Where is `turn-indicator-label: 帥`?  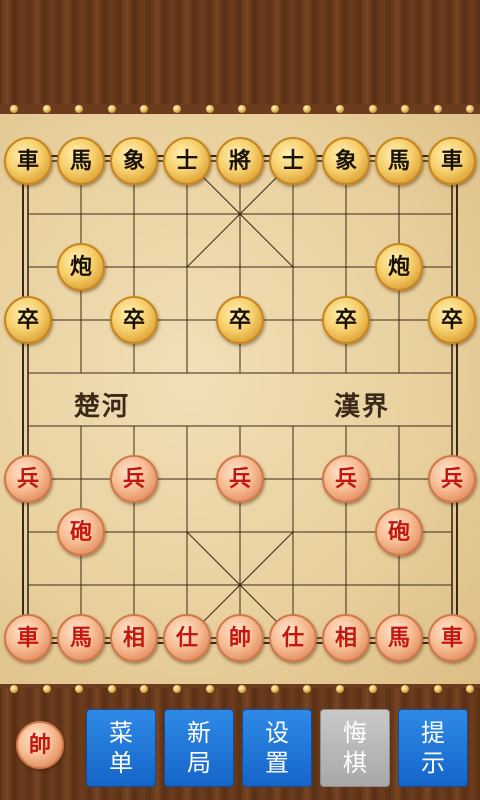 turn-indicator-label: 帥 is located at coordinates (39, 745).